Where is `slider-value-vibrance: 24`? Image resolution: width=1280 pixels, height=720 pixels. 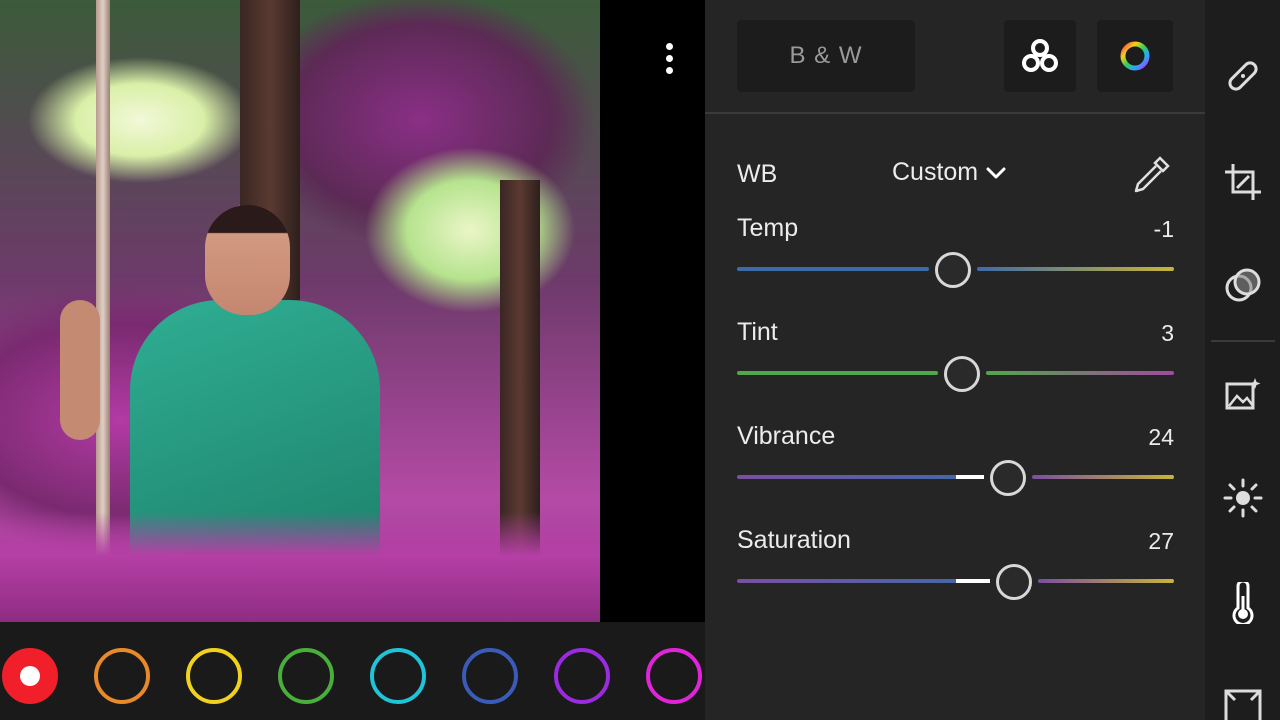
slider-value-vibrance: 24 is located at coordinates (1124, 437).